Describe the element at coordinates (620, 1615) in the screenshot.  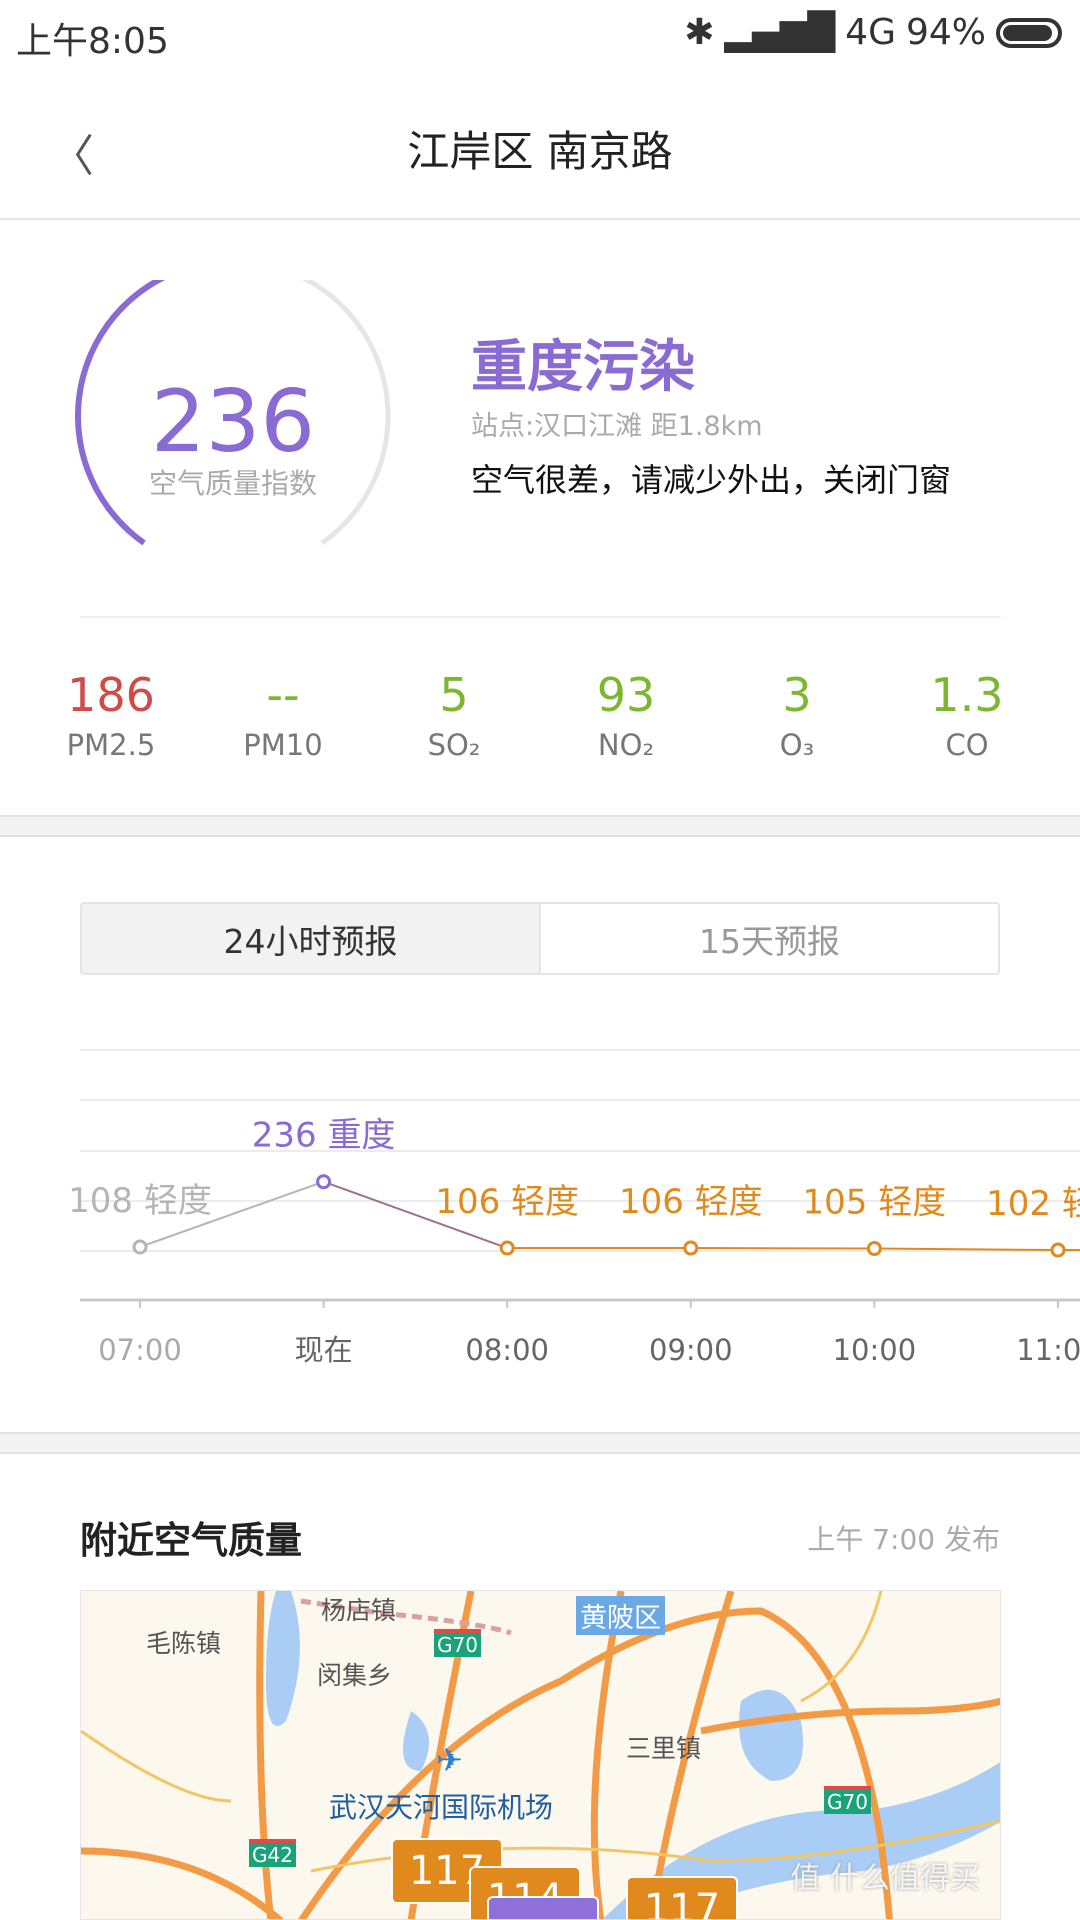
I see `map-label-district: 黄陂区` at that location.